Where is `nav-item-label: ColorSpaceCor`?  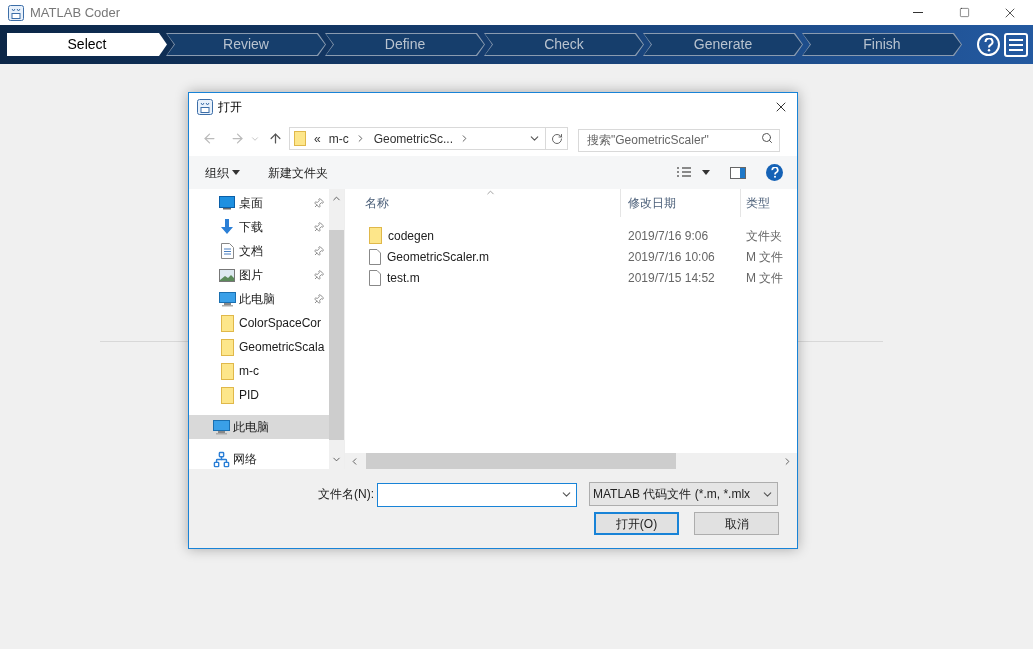
nav-item-label: ColorSpaceCor is located at coordinates (280, 323).